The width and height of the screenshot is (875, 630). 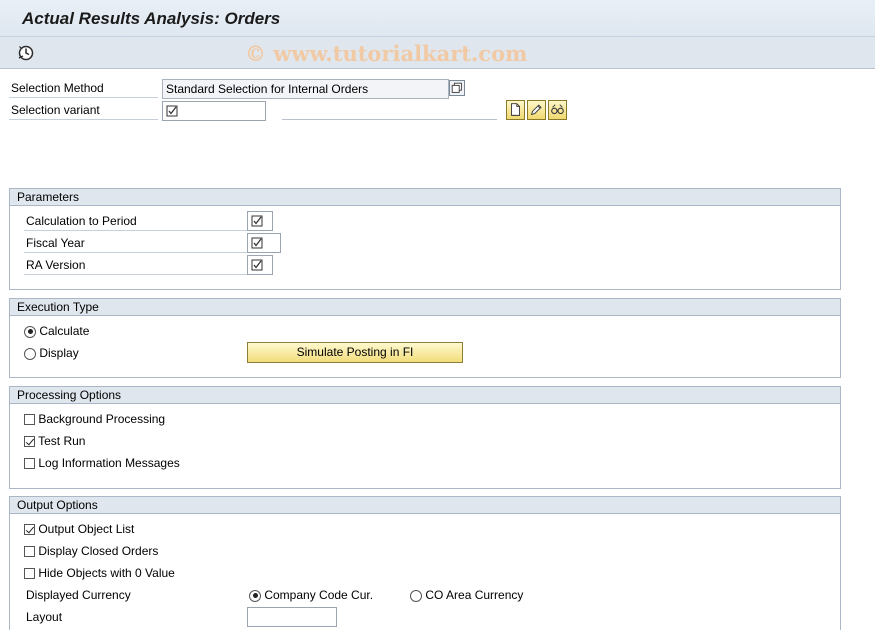 I want to click on output-object-list-row: Output Object List, so click(x=79, y=529).